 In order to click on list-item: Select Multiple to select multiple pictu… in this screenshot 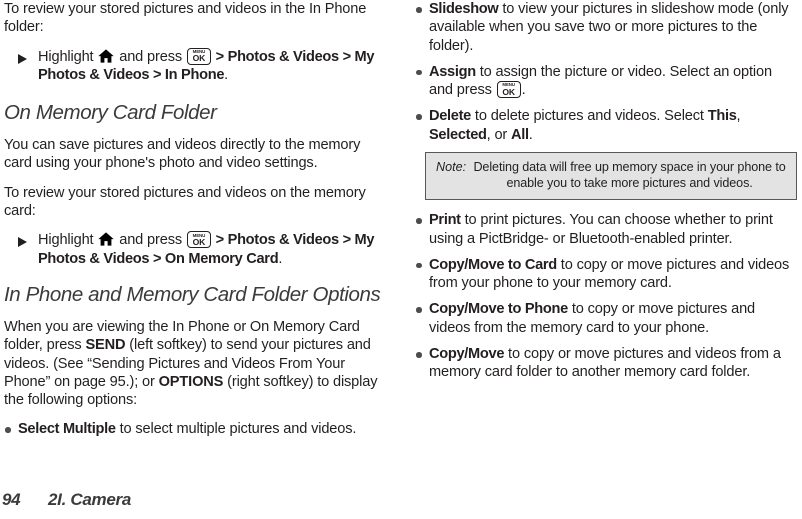, I will do `click(193, 429)`.